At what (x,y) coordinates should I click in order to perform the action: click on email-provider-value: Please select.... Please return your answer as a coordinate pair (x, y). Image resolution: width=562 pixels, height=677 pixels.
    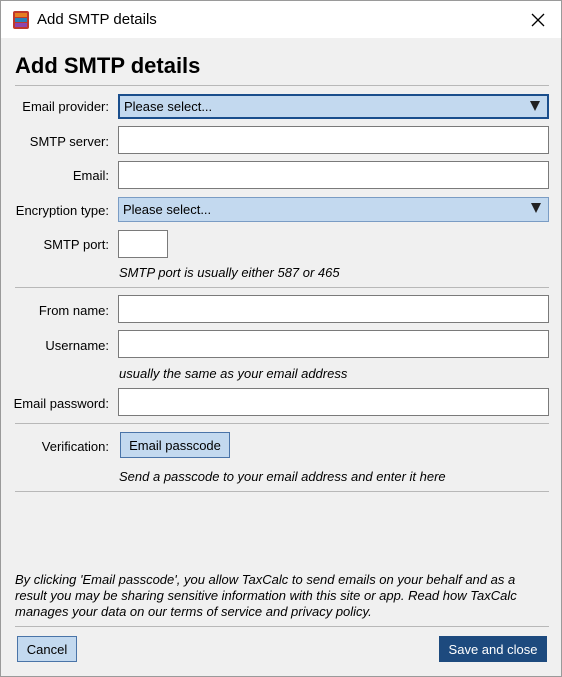
    Looking at the image, I should click on (168, 106).